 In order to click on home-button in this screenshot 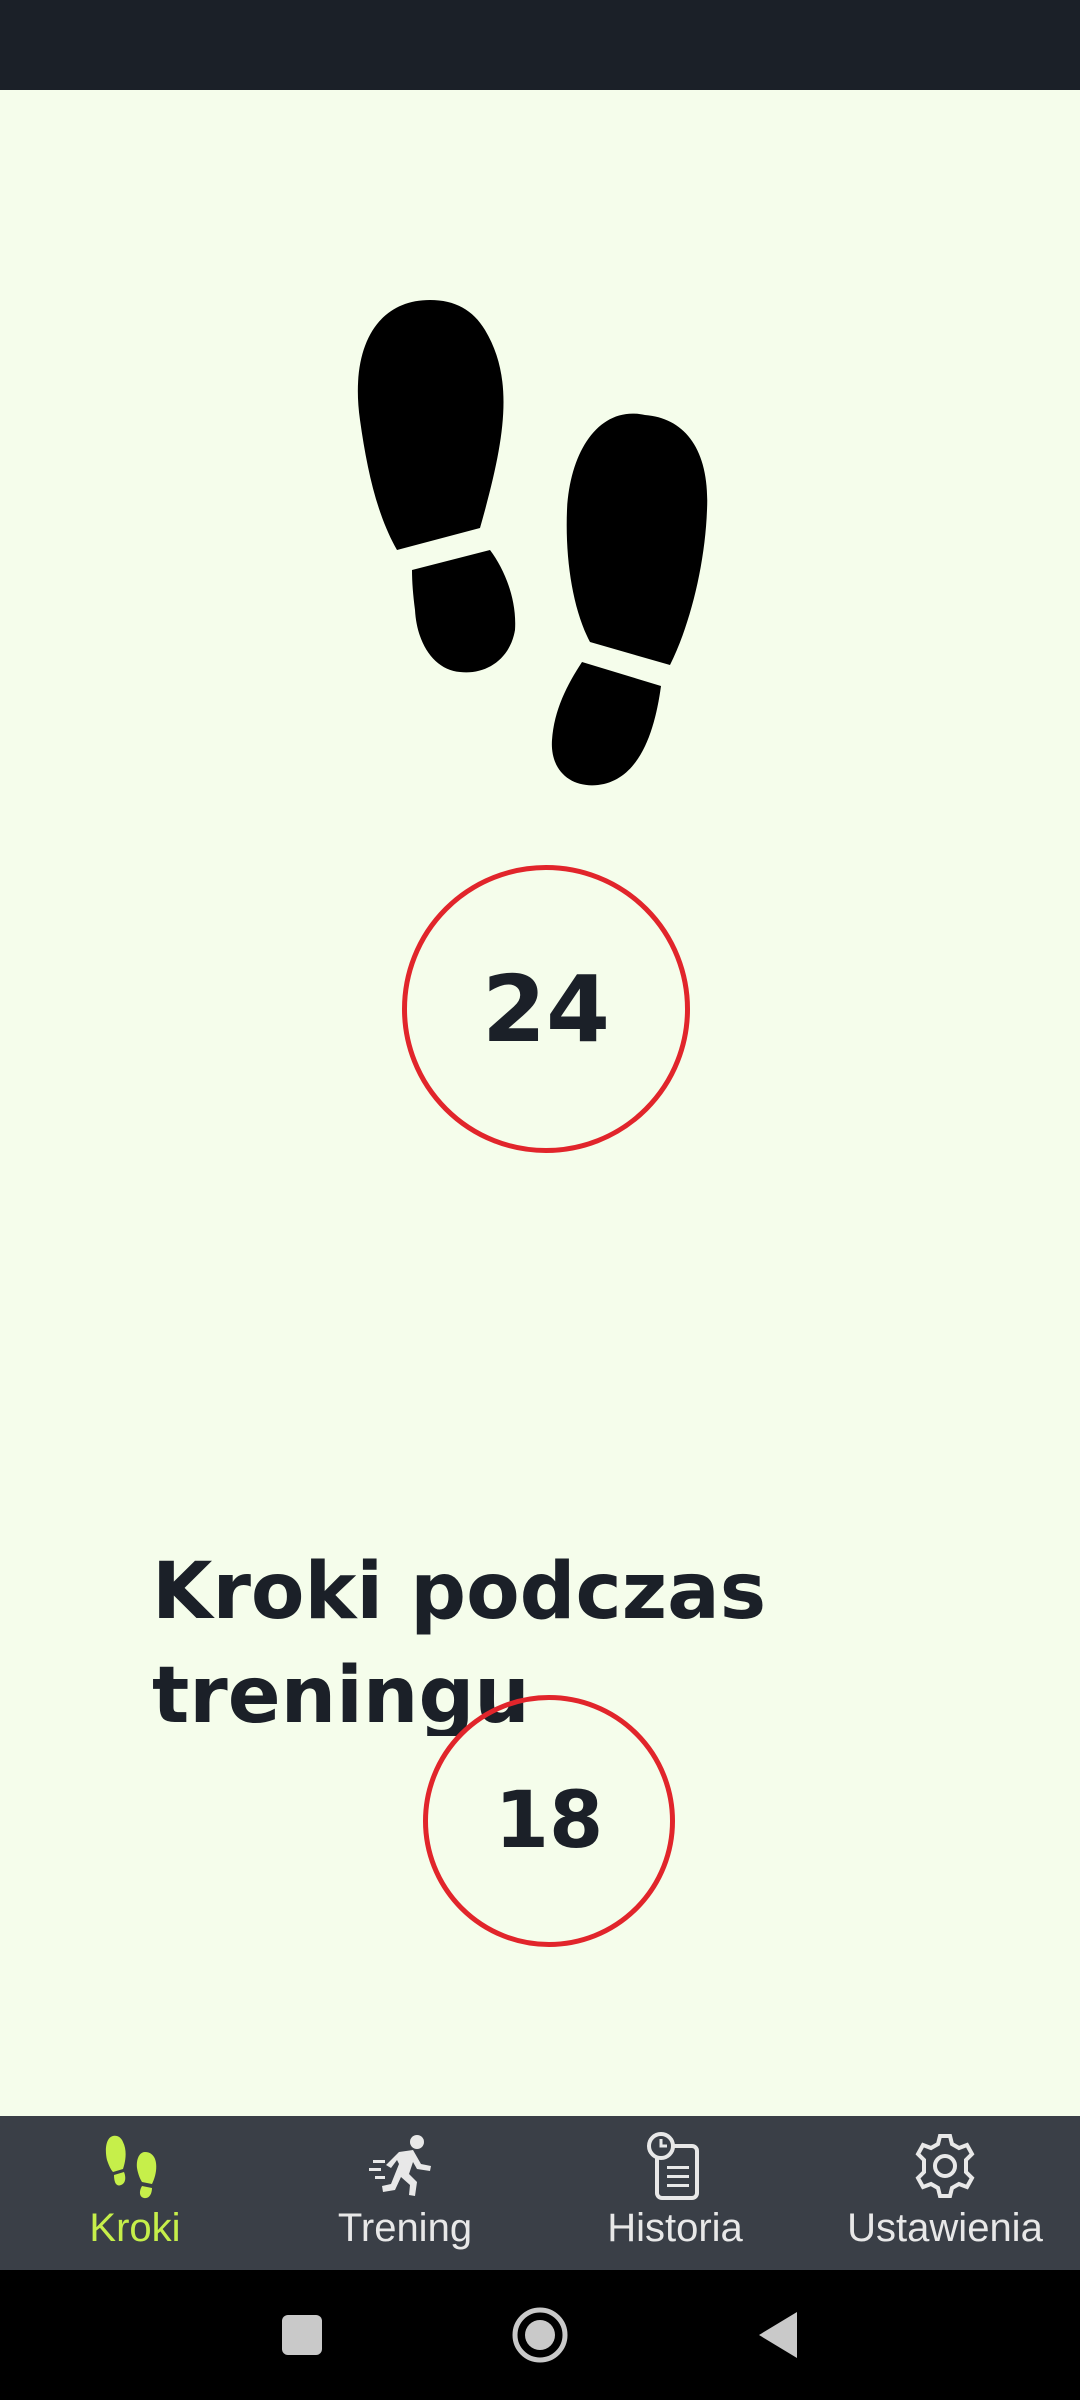, I will do `click(540, 2335)`.